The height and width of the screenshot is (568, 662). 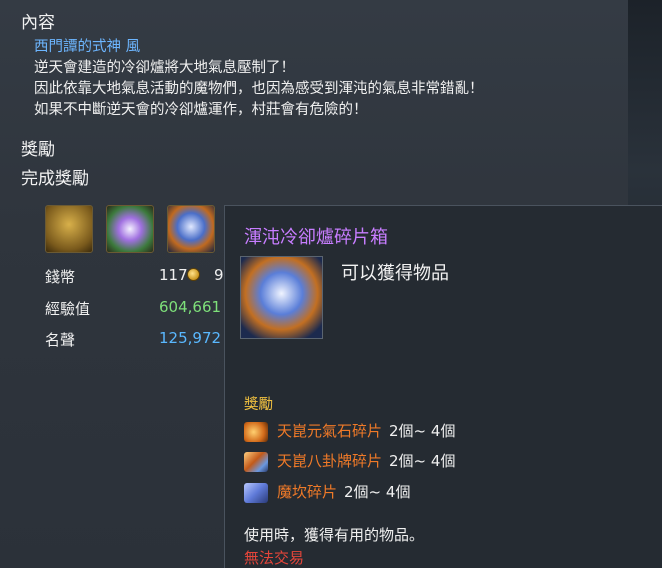 I want to click on bagua-plate-fragment-icon, so click(x=256, y=461).